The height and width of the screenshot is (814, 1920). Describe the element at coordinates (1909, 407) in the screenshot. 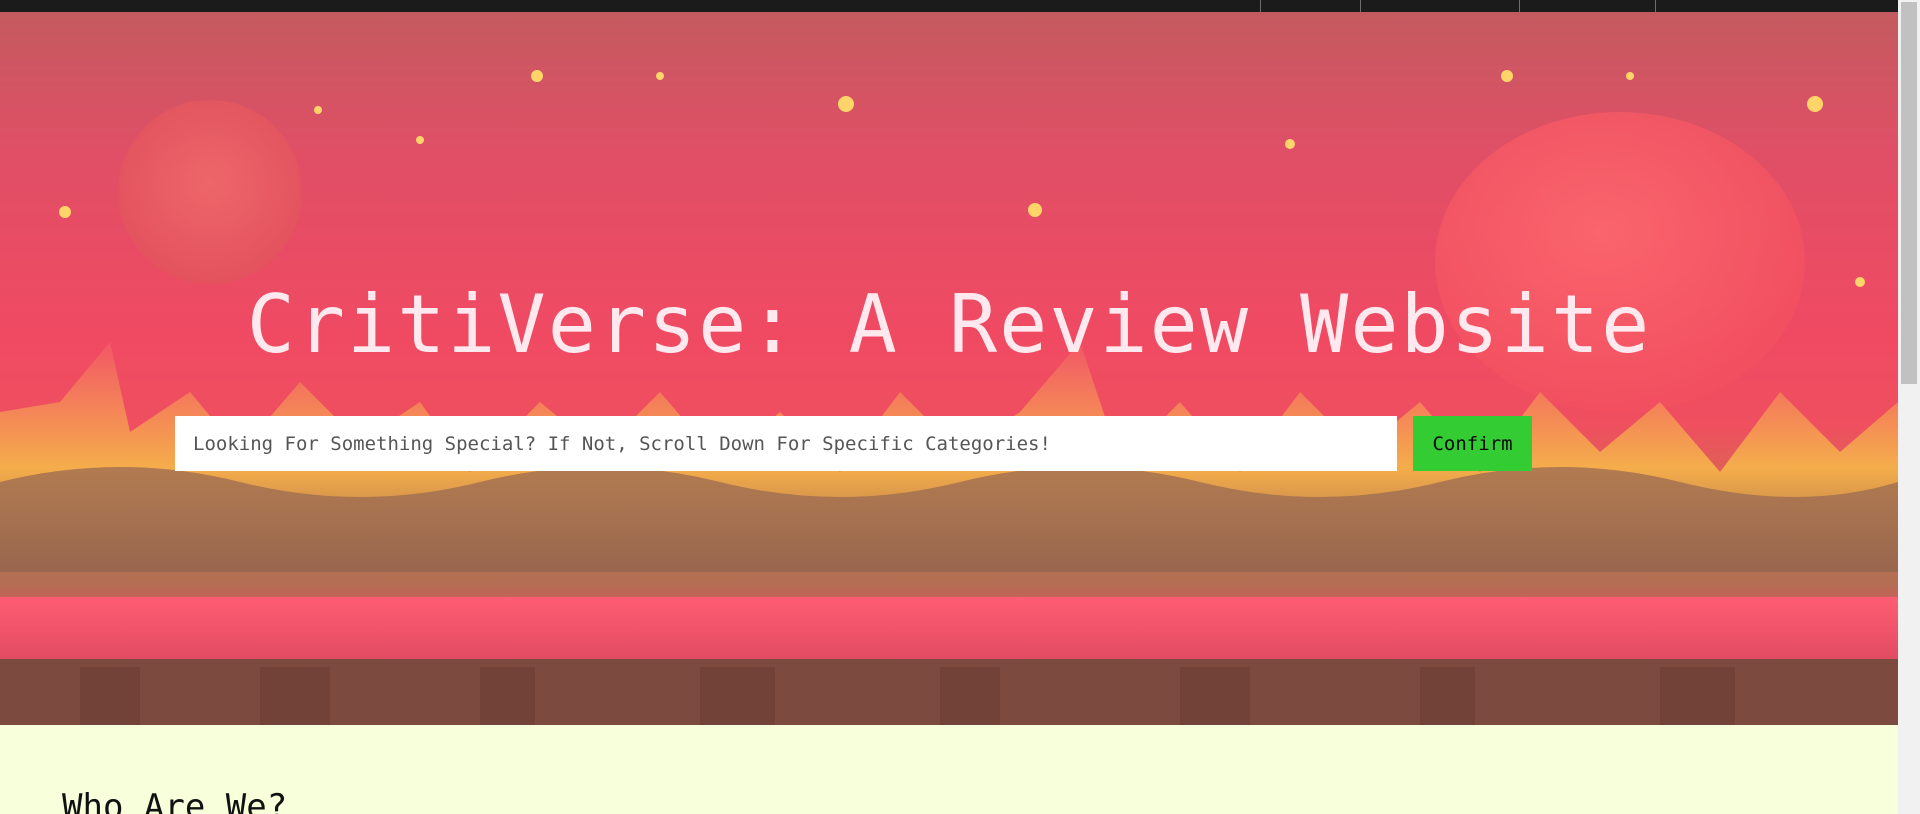

I see `page-scrollbar` at that location.